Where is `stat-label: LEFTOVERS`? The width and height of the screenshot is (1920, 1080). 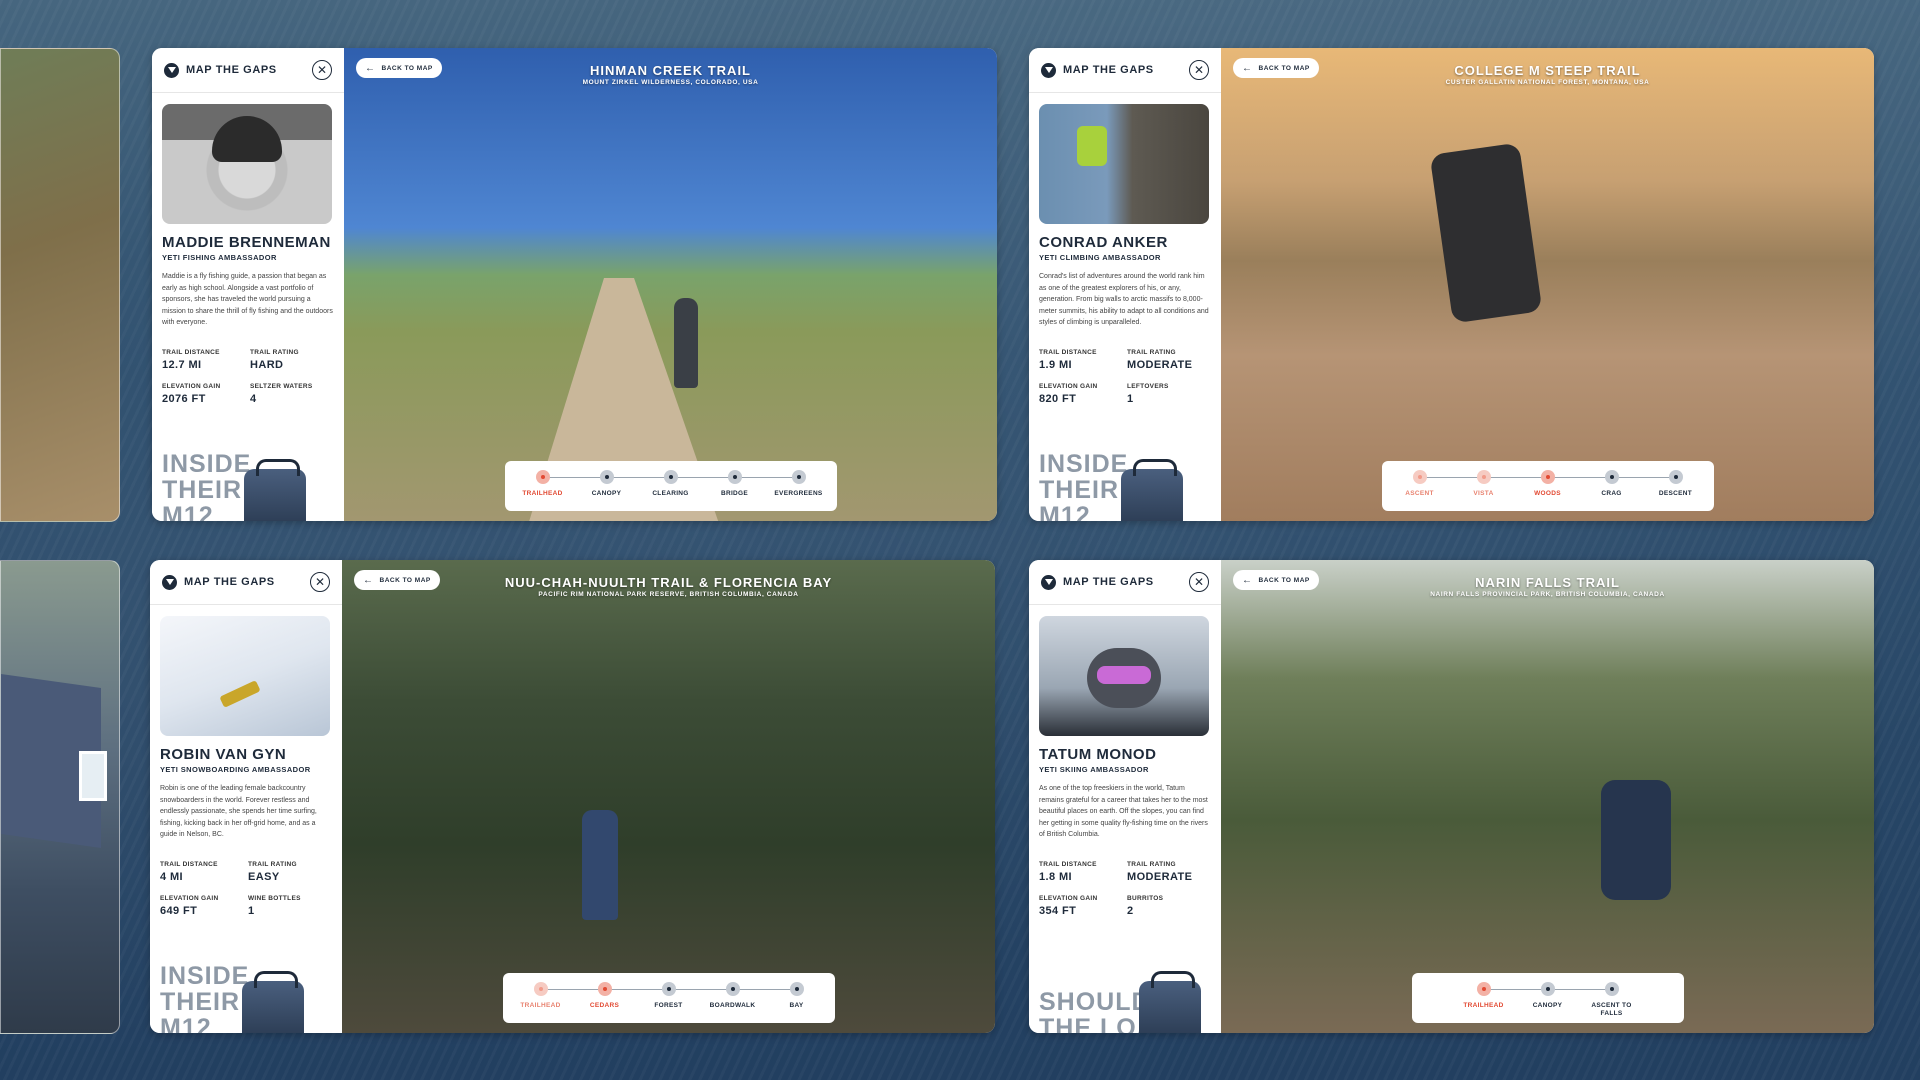 stat-label: LEFTOVERS is located at coordinates (1148, 386).